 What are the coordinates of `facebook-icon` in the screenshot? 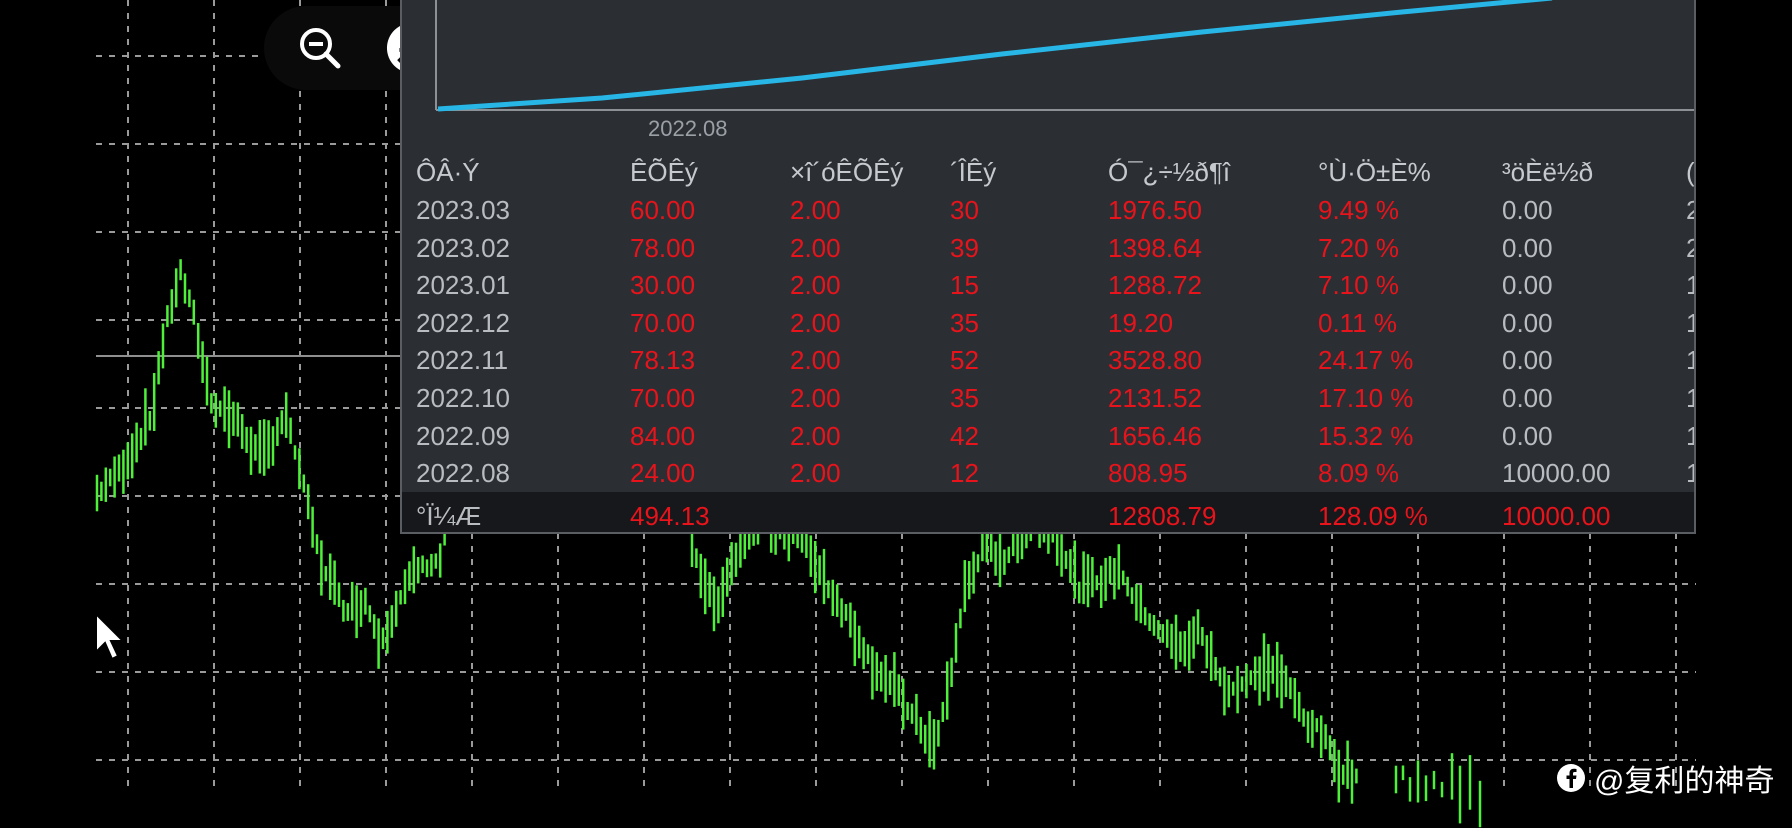 It's located at (1571, 778).